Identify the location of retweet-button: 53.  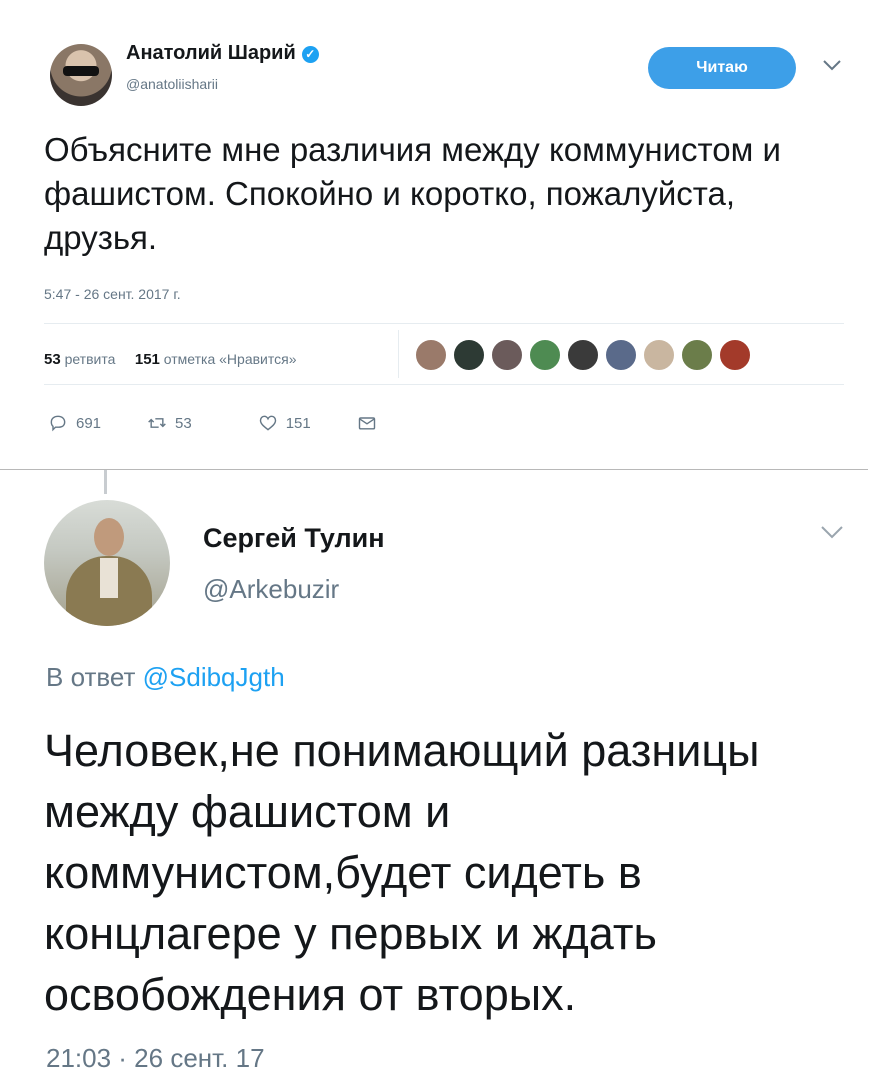
(169, 423).